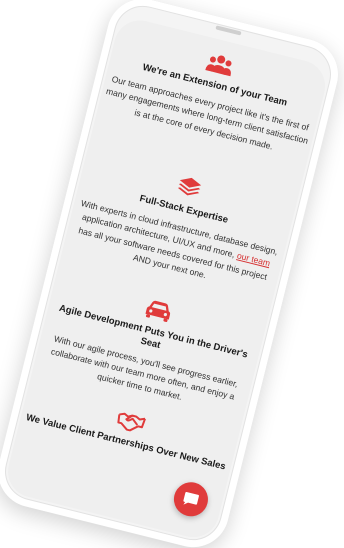  I want to click on layers-icon, so click(189, 186).